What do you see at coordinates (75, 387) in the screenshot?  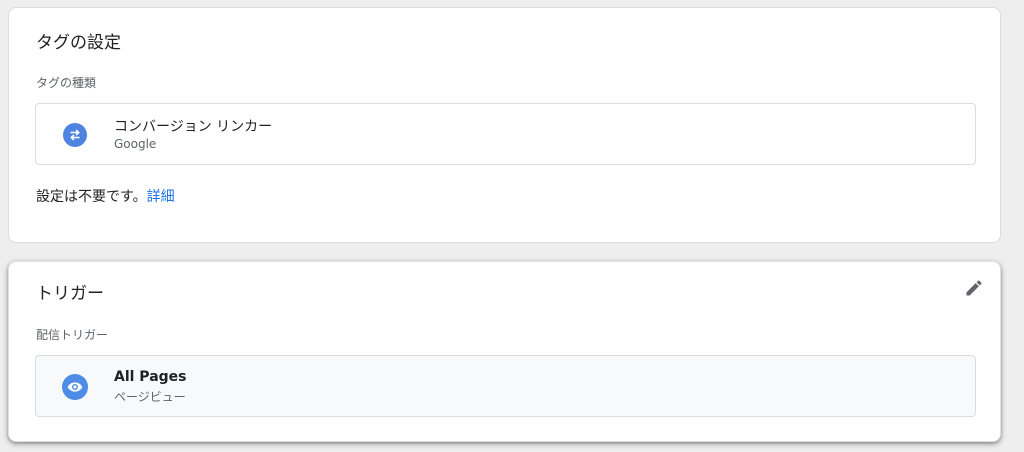 I see `eye-icon` at bounding box center [75, 387].